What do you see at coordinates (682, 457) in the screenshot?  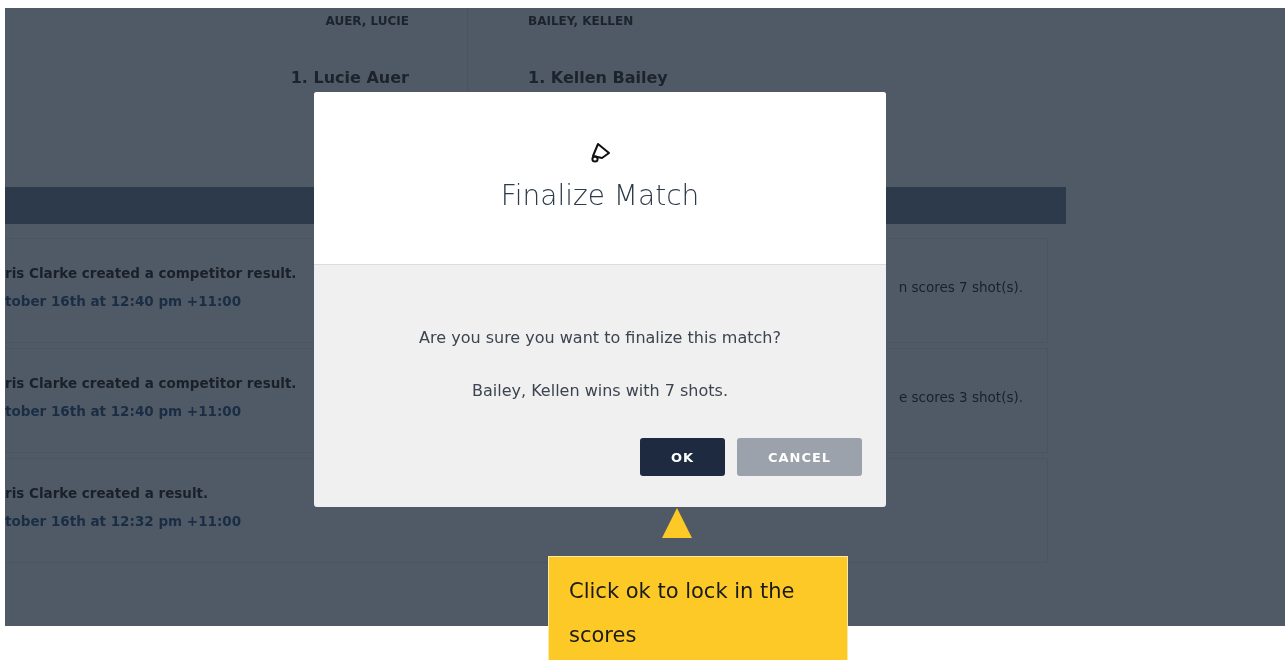 I see `ok-button: OK` at bounding box center [682, 457].